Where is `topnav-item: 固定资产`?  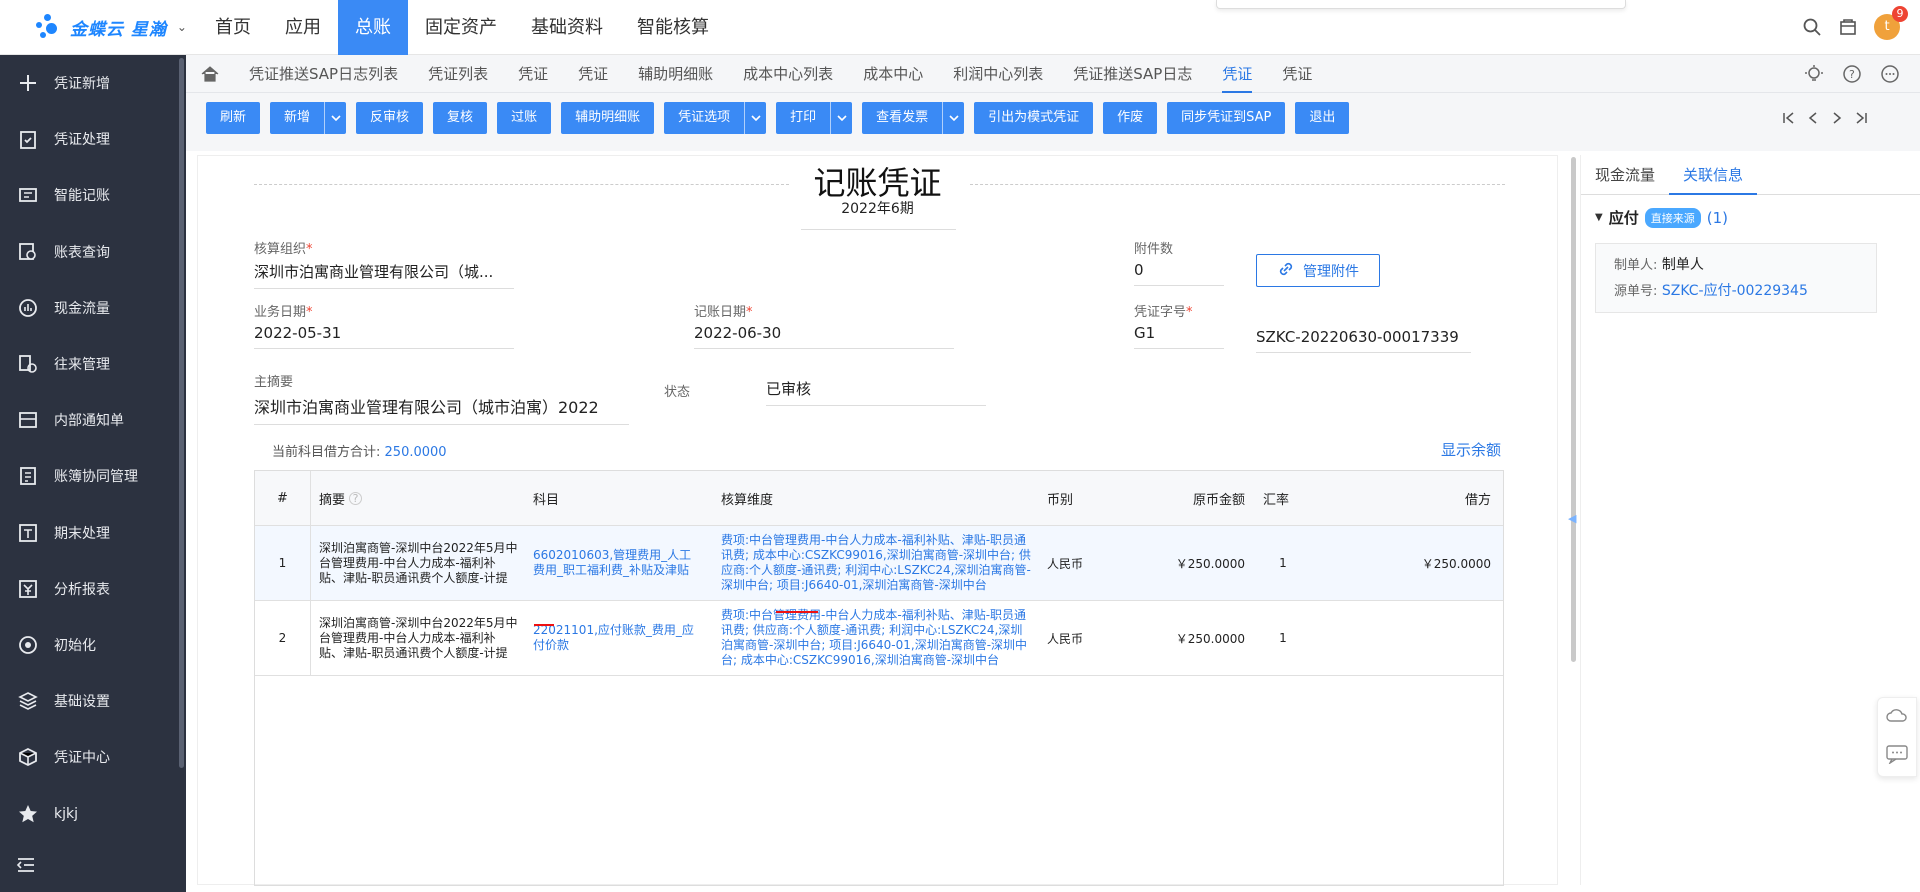
topnav-item: 固定资产 is located at coordinates (461, 27).